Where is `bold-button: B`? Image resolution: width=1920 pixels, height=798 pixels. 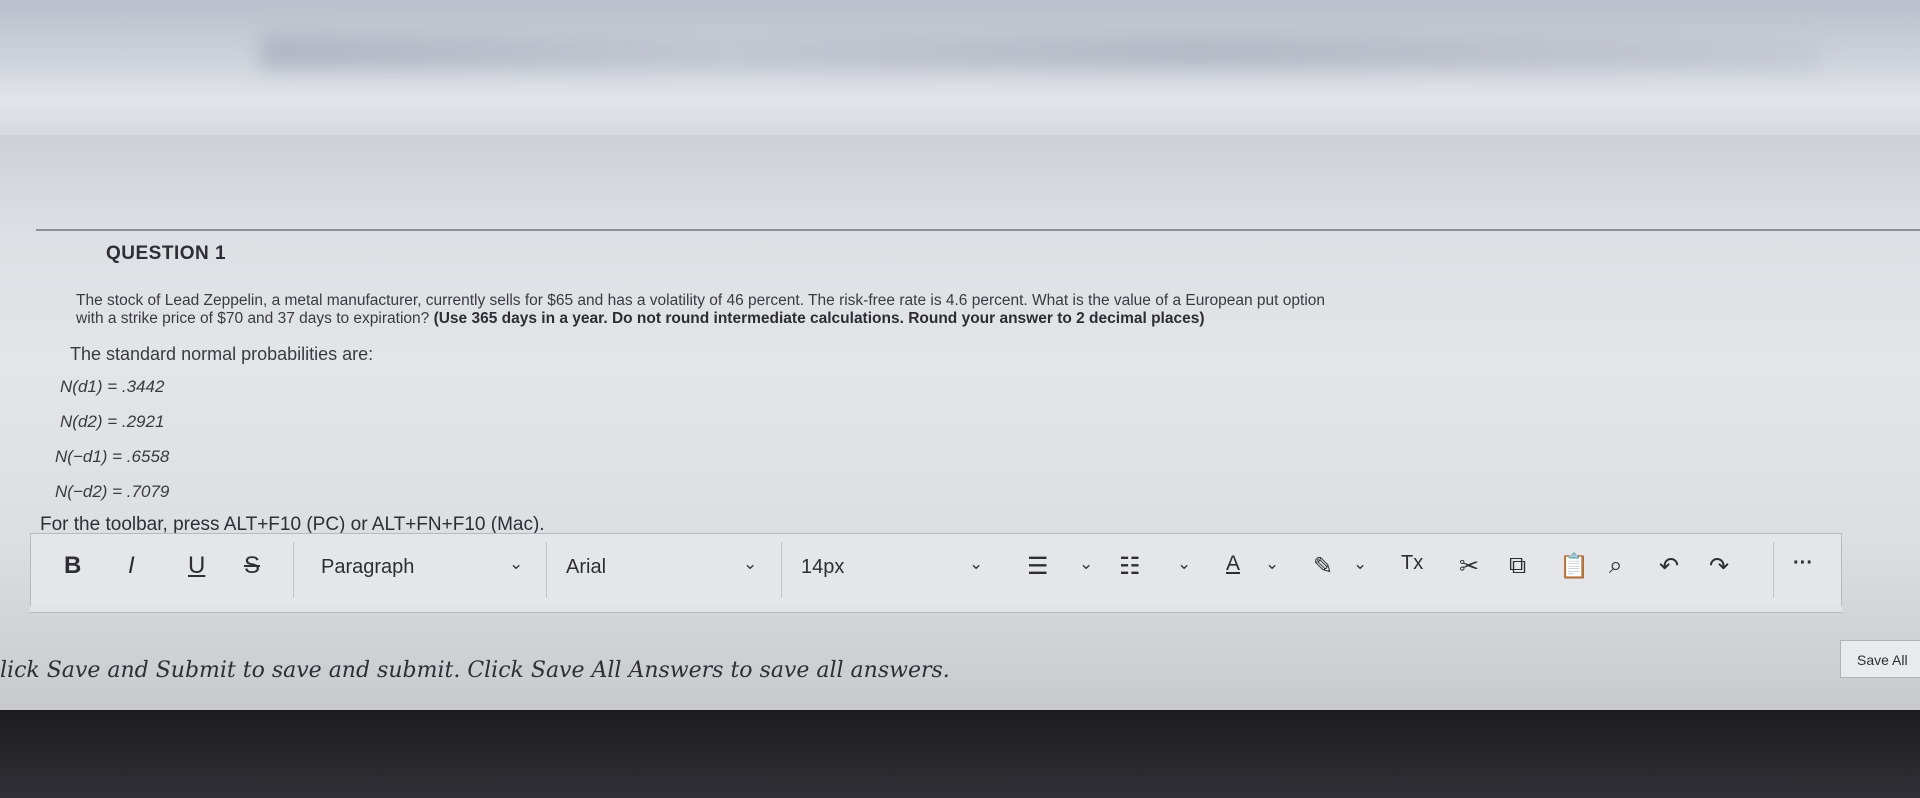
bold-button: B is located at coordinates (72, 566).